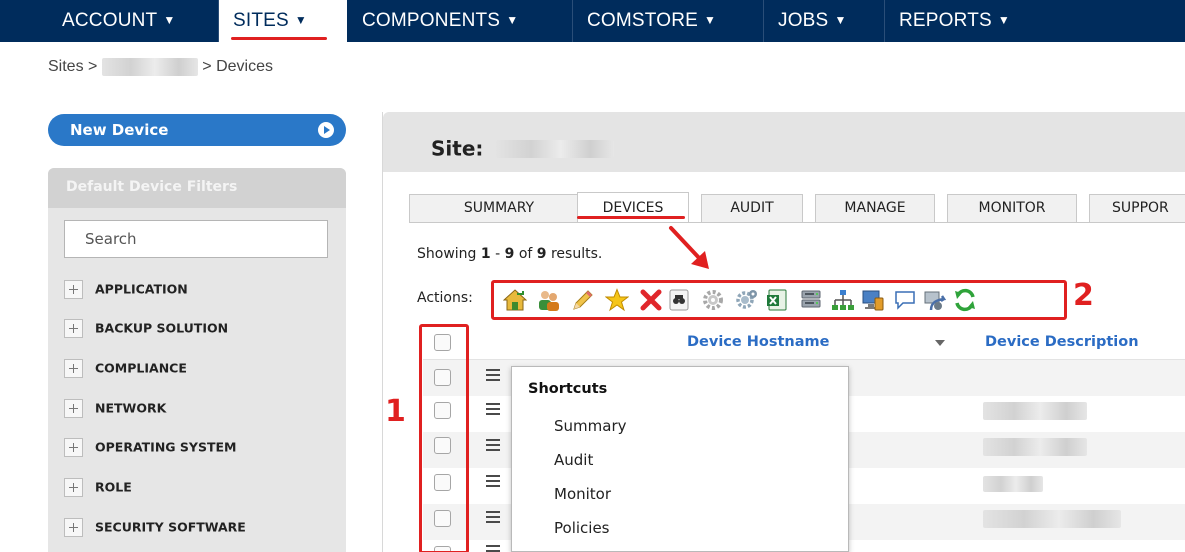  Describe the element at coordinates (119, 130) in the screenshot. I see `new-device-label: New Device` at that location.